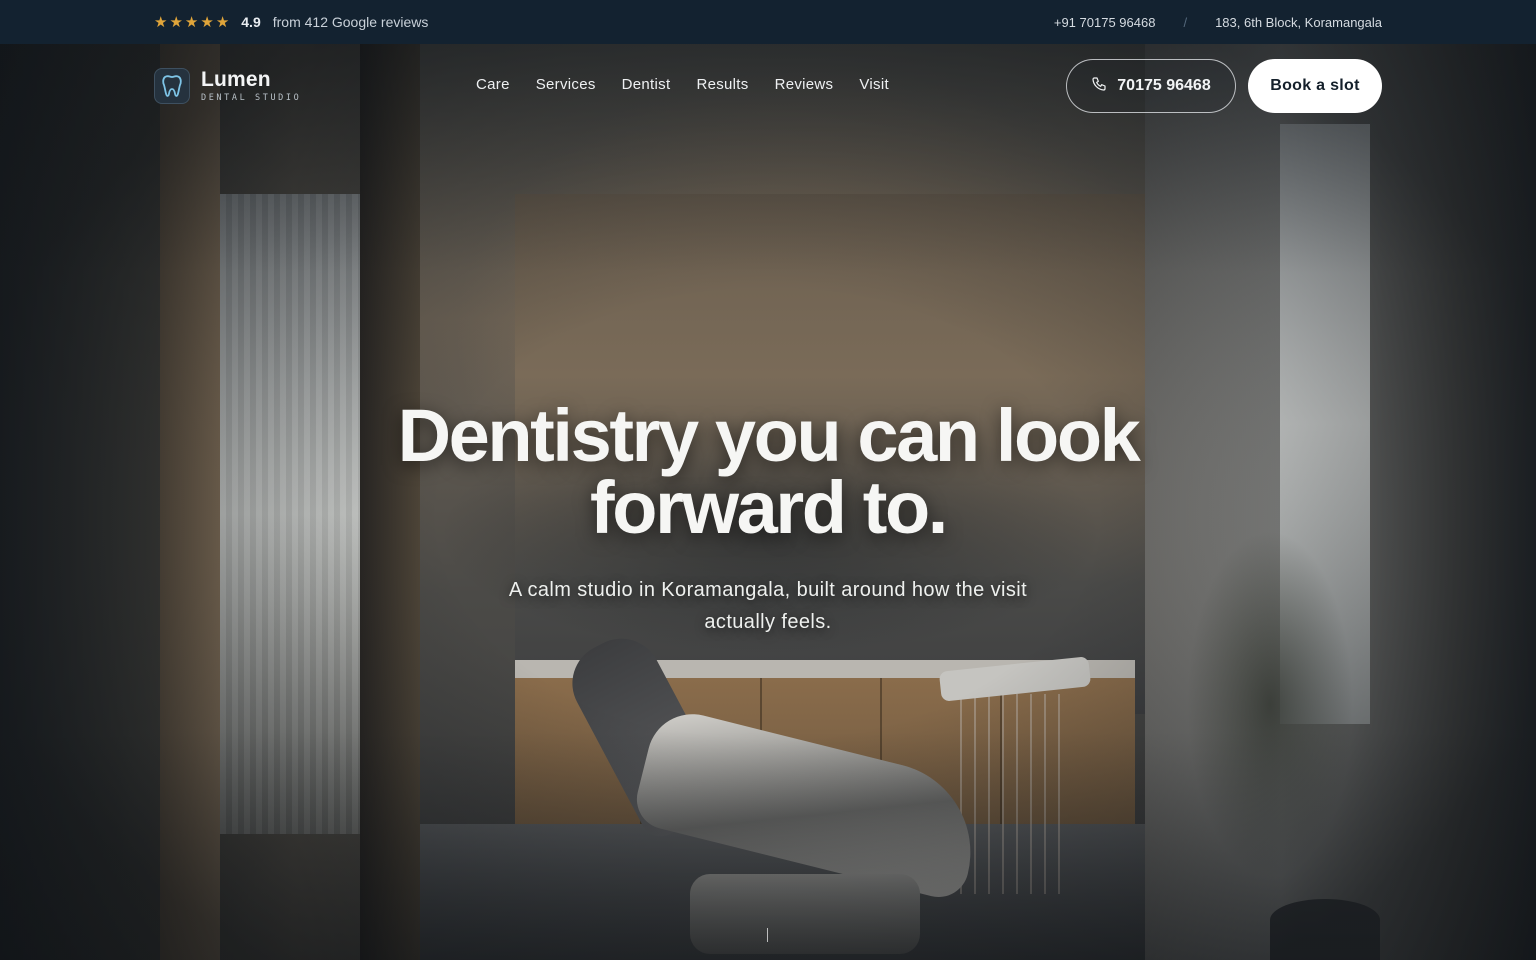 This screenshot has height=960, width=1536. What do you see at coordinates (646, 84) in the screenshot?
I see `nav-link-dentist: Dentist` at bounding box center [646, 84].